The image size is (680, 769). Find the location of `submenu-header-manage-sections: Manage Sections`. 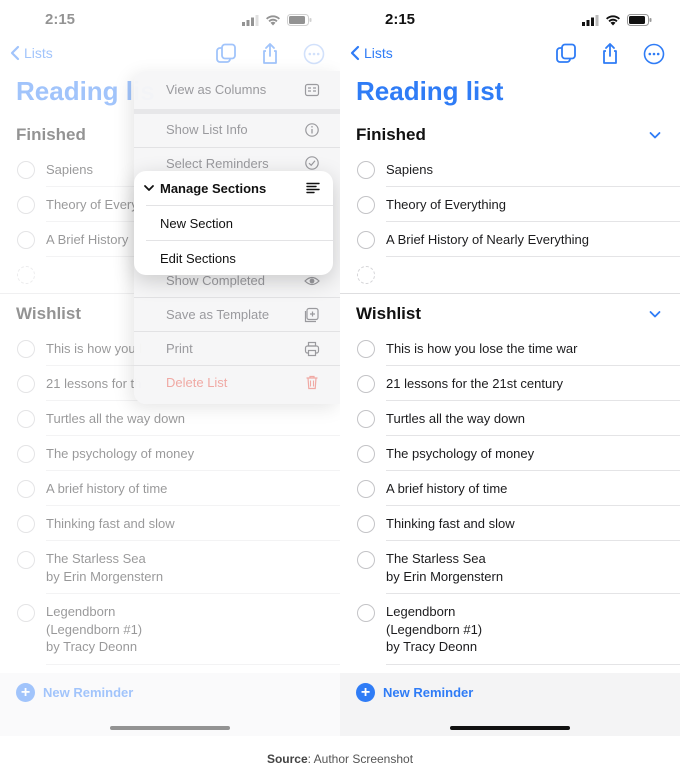

submenu-header-manage-sections: Manage Sections is located at coordinates (233, 188).